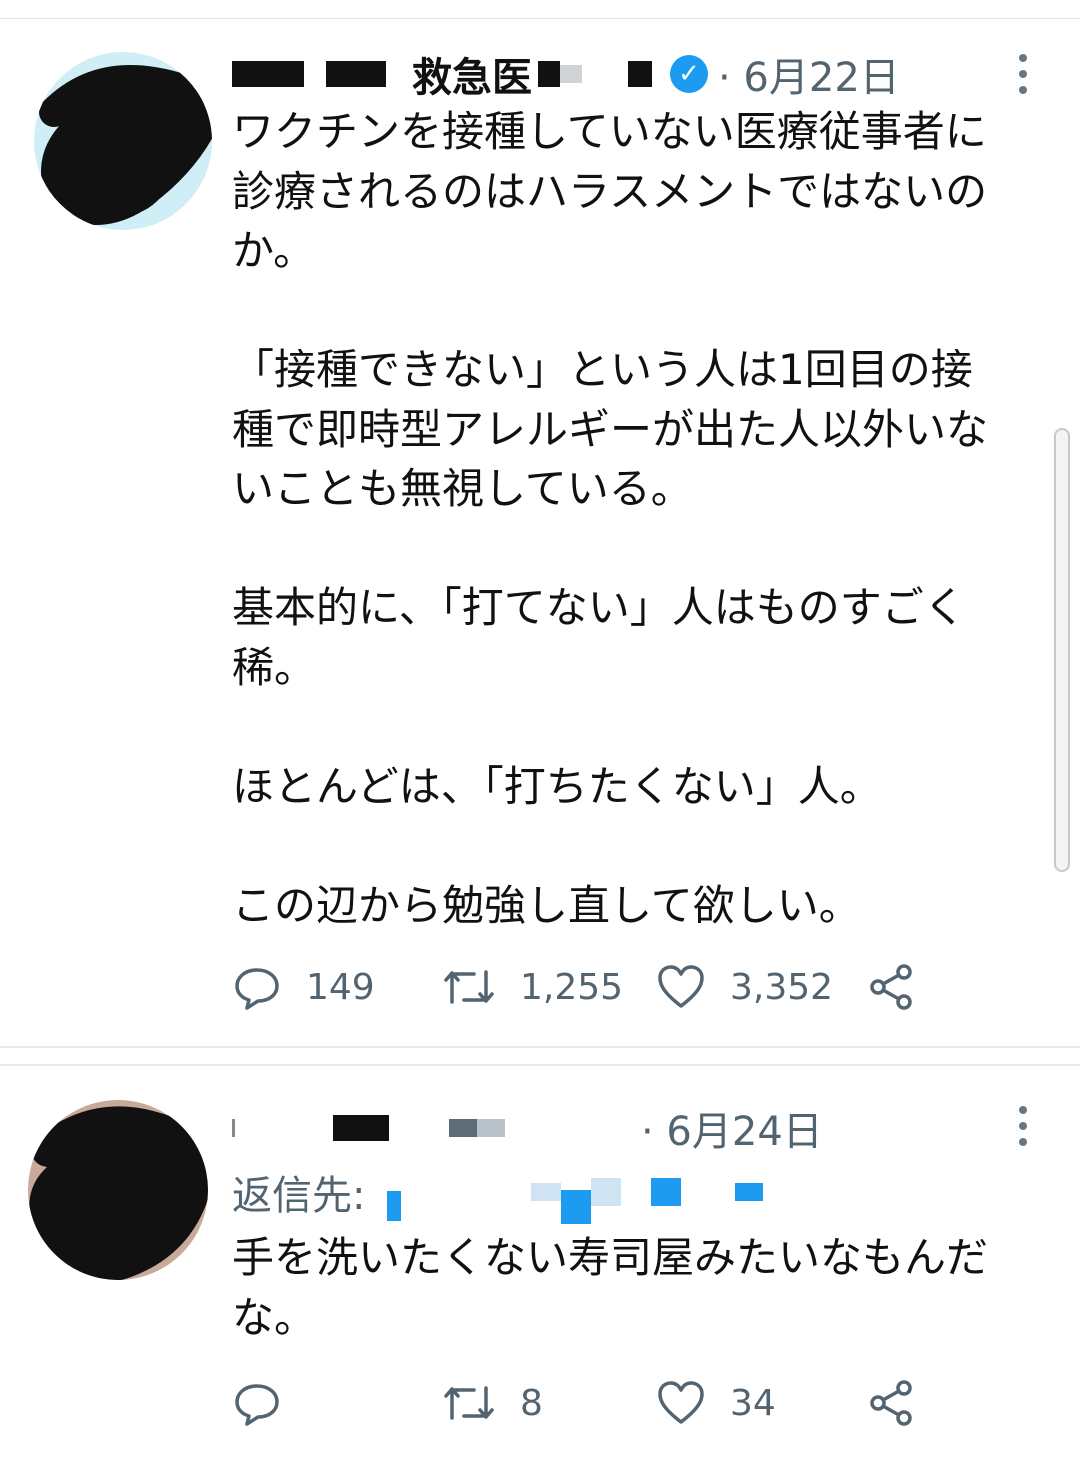 The image size is (1080, 1458). Describe the element at coordinates (716, 1403) in the screenshot. I see `like-button: 34` at that location.